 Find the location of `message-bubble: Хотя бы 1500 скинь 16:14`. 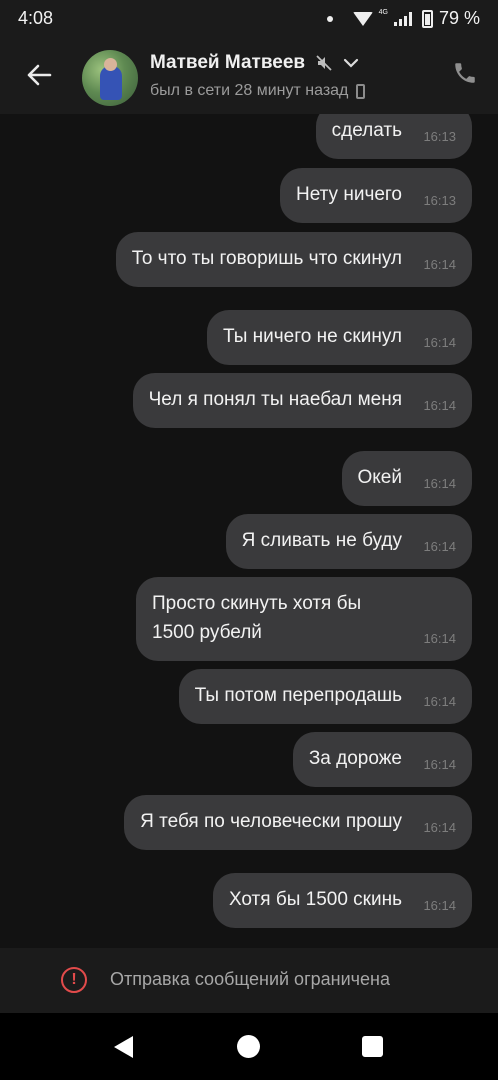

message-bubble: Хотя бы 1500 скинь 16:14 is located at coordinates (342, 900).